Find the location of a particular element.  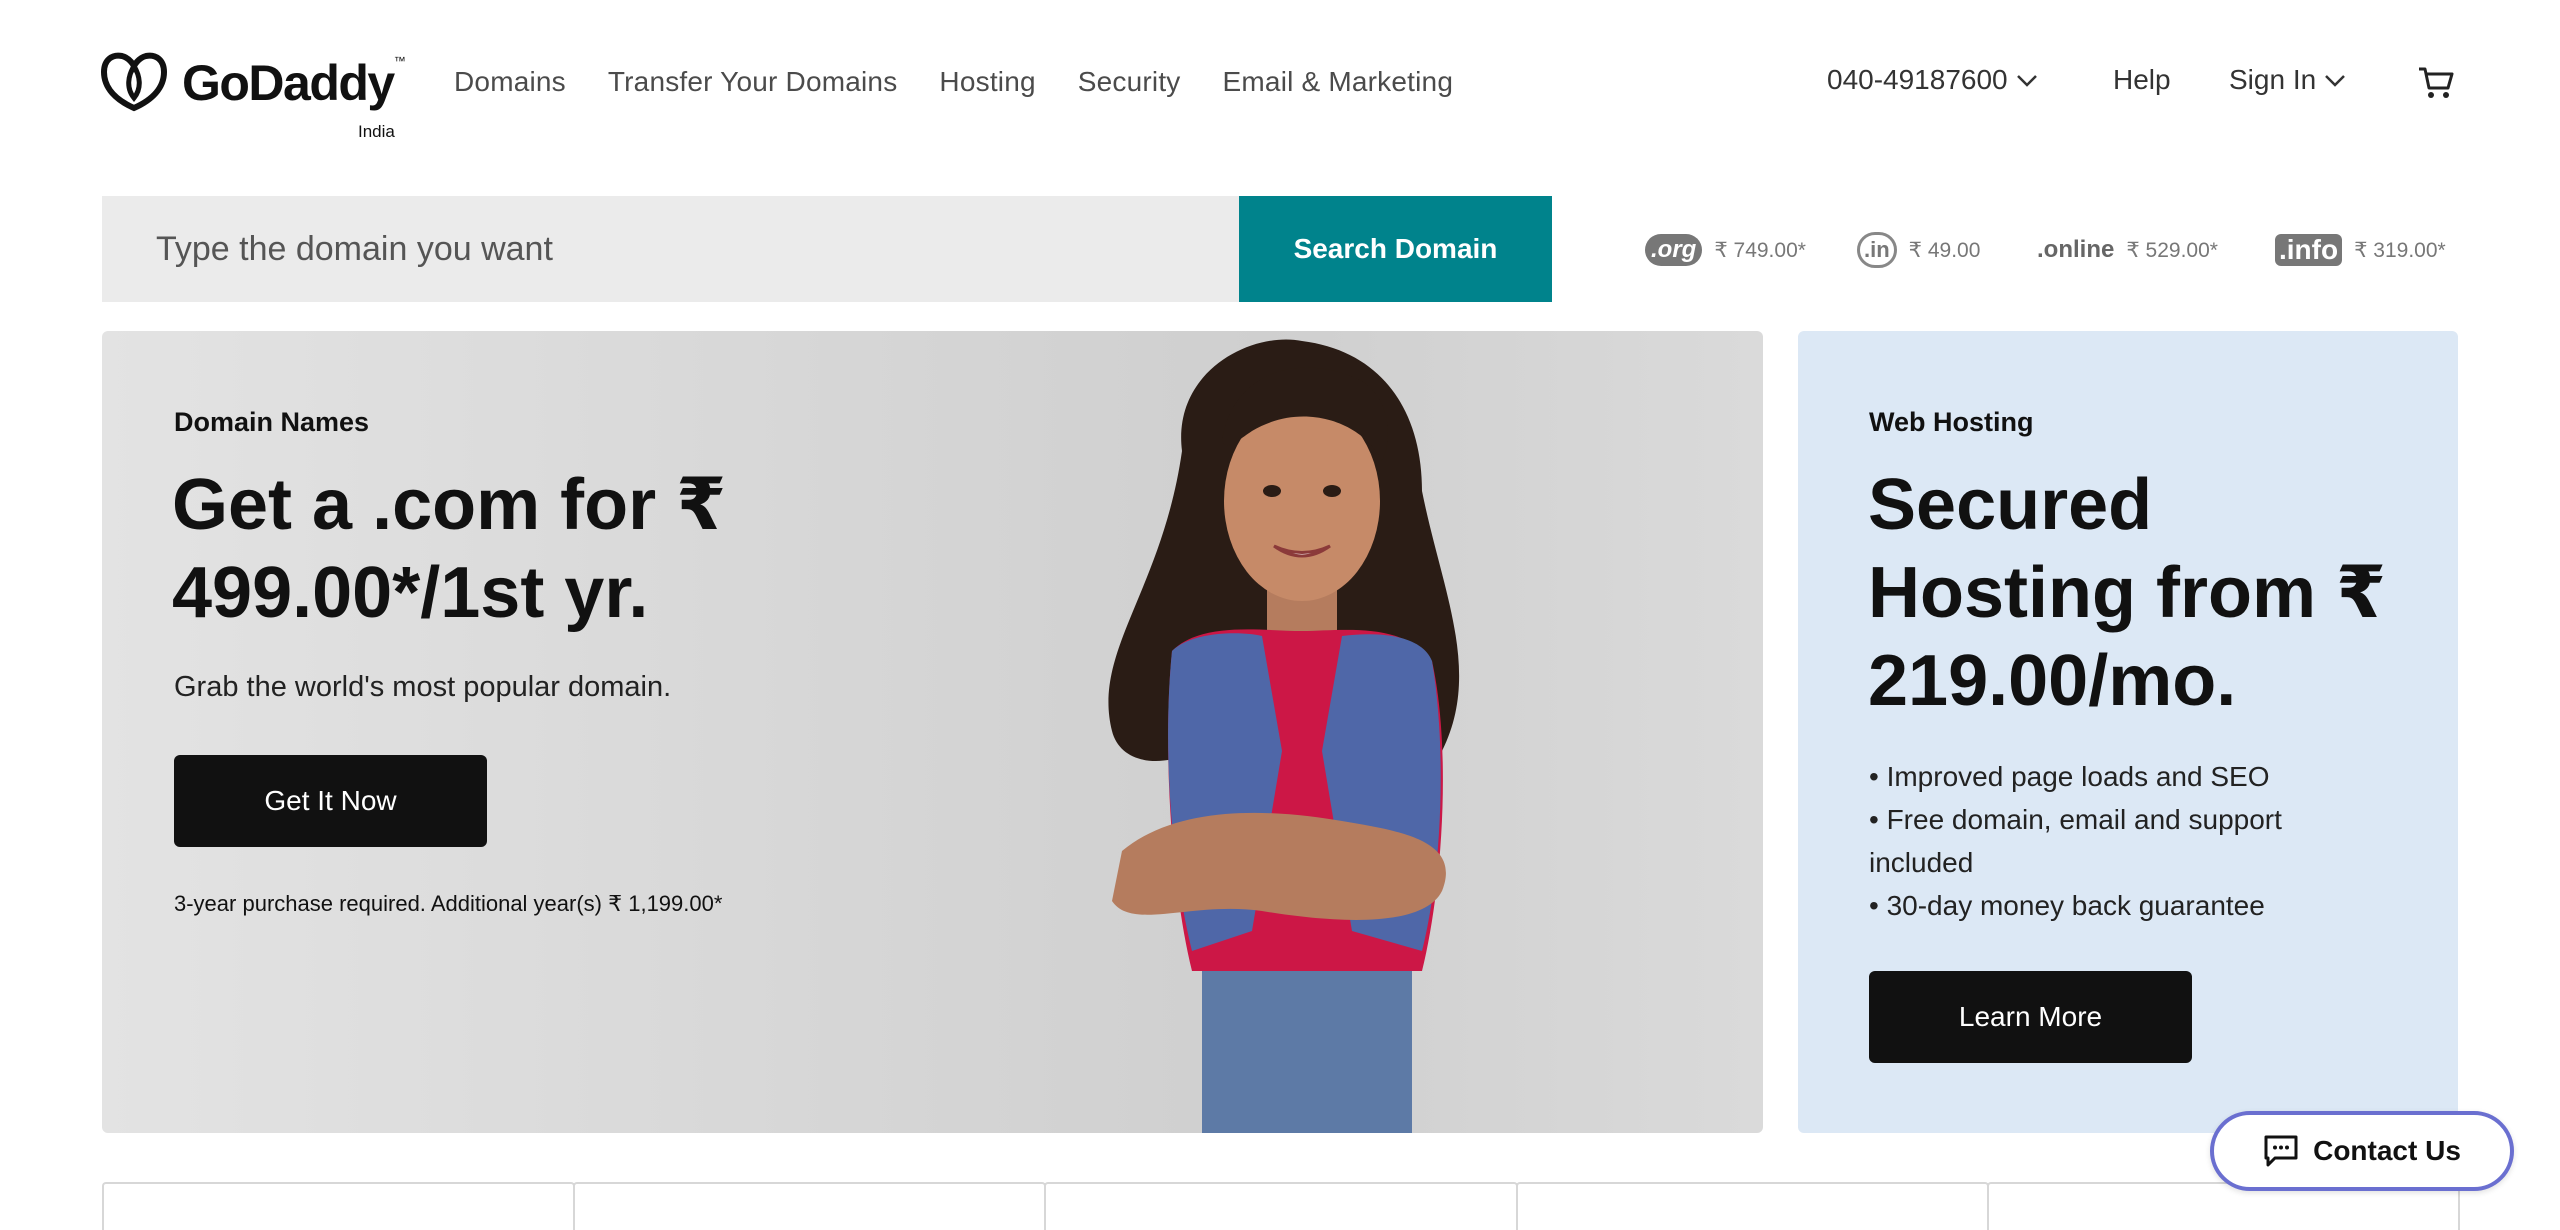

cart-icon is located at coordinates (2436, 82).